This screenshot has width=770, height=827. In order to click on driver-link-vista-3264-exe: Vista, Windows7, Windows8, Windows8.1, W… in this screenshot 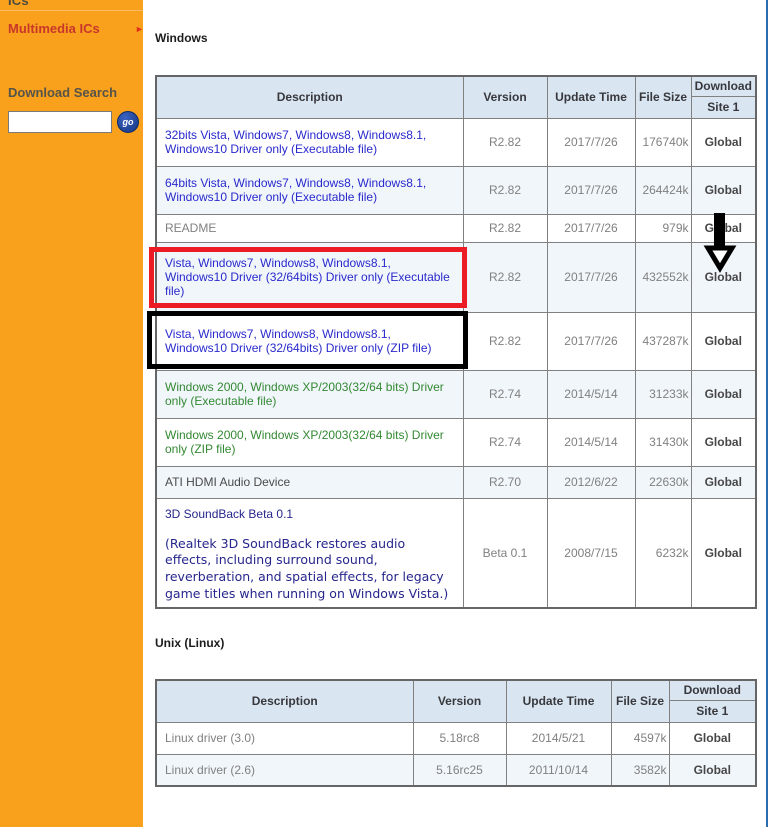, I will do `click(307, 277)`.